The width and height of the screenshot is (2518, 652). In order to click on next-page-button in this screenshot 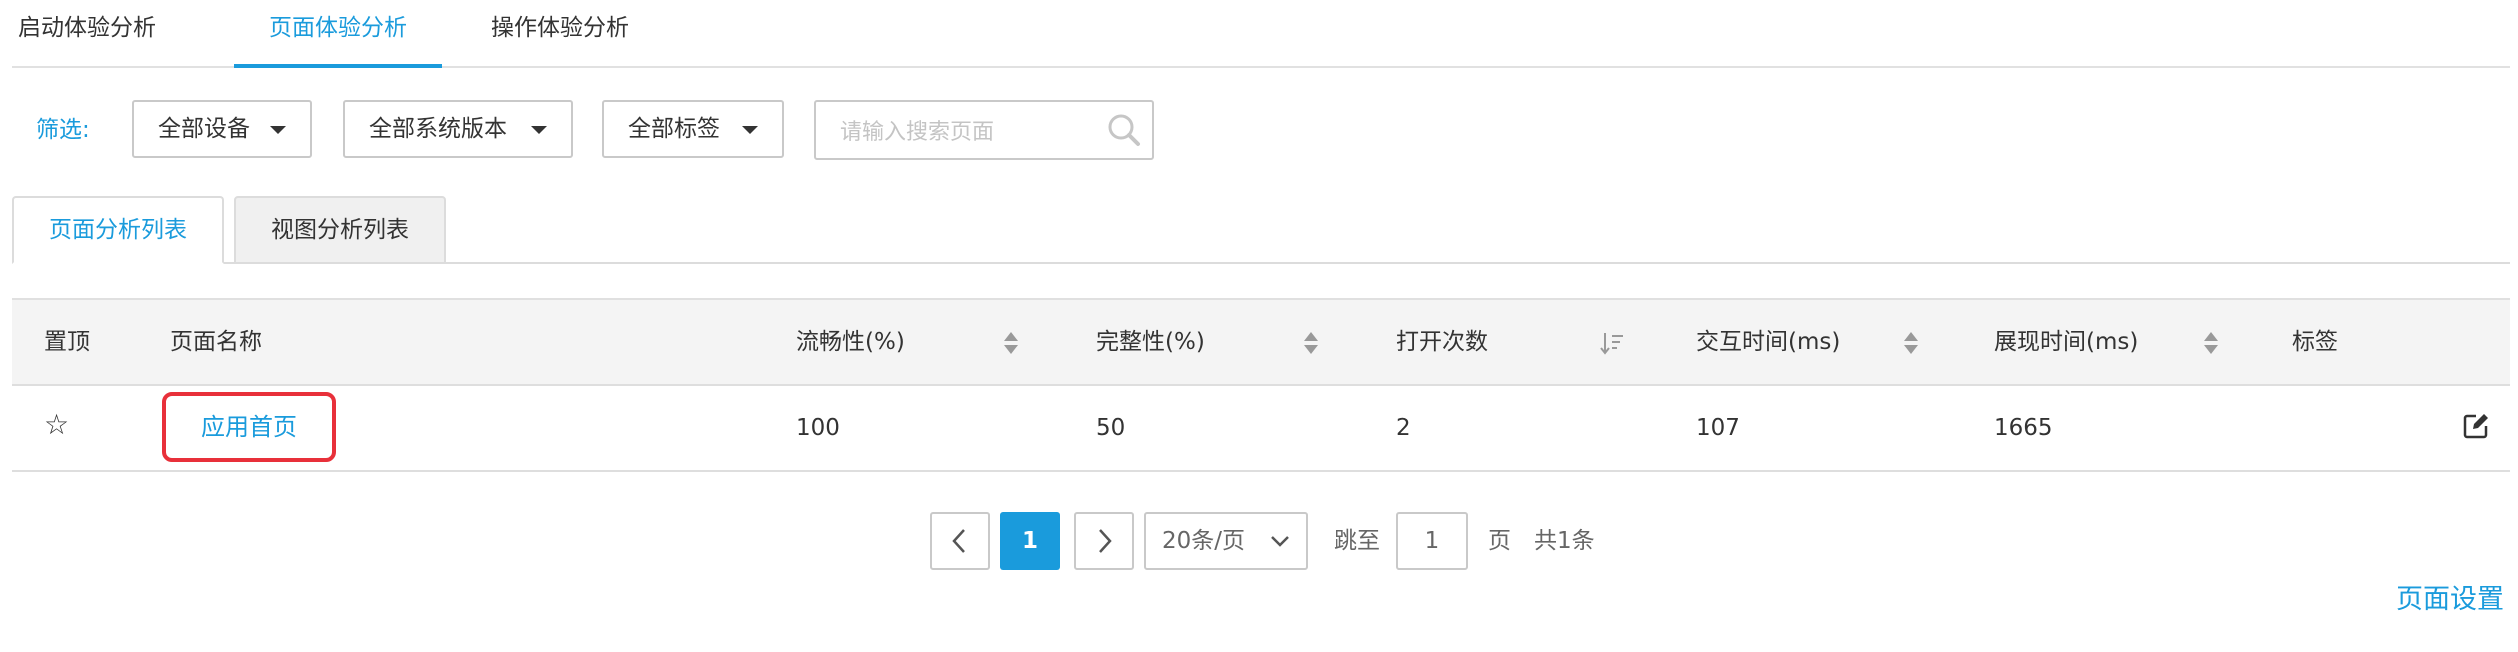, I will do `click(1104, 541)`.